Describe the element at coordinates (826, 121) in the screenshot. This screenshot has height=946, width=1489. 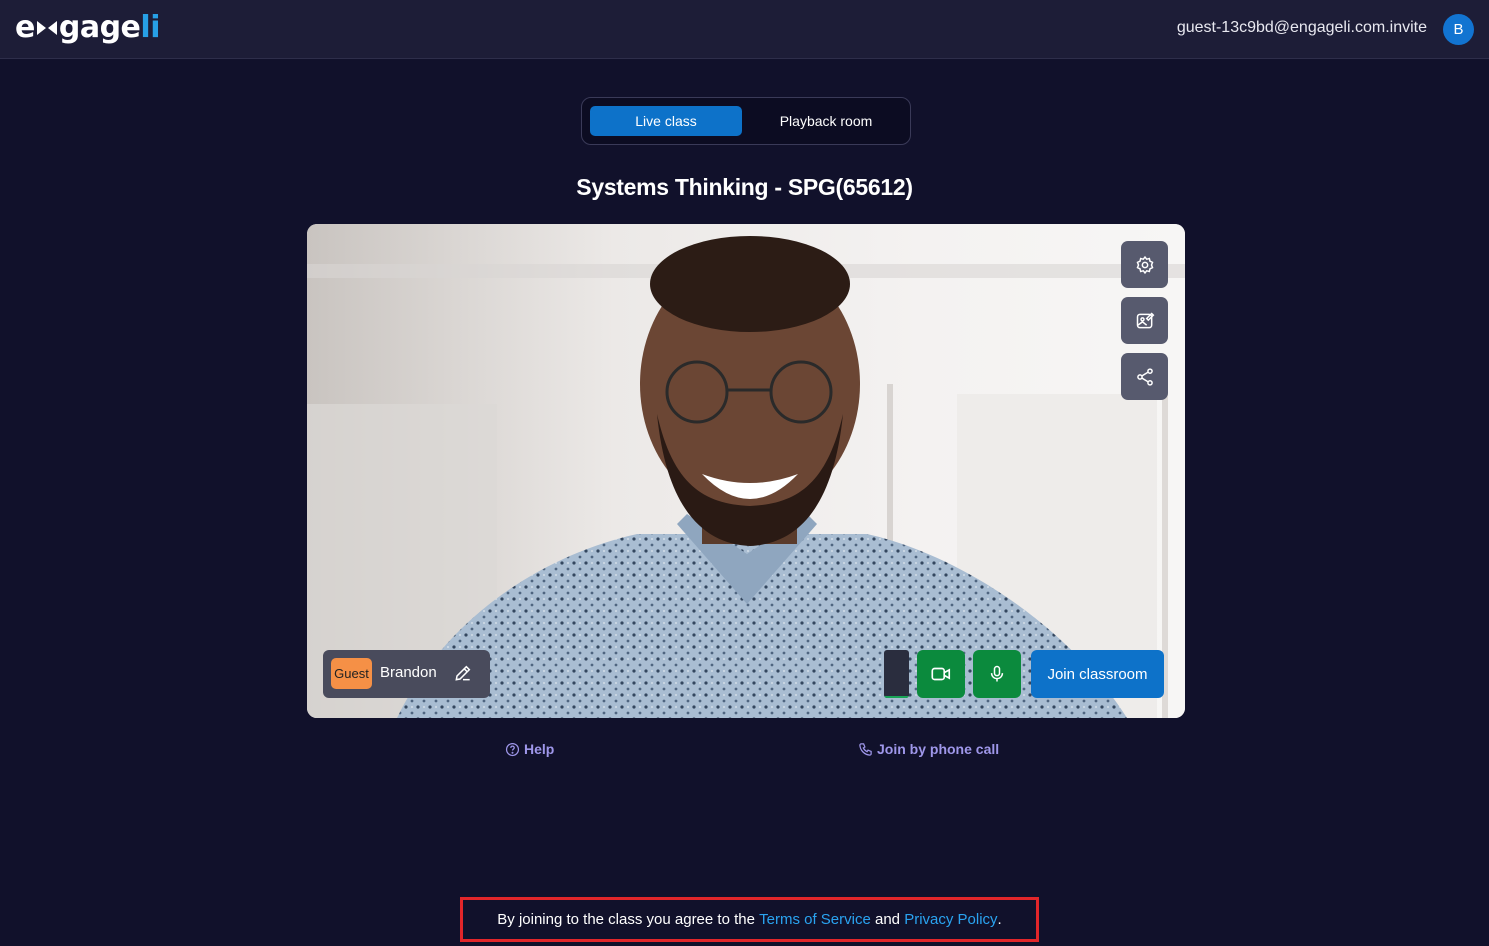
I see `tab-playback-room: Playback room` at that location.